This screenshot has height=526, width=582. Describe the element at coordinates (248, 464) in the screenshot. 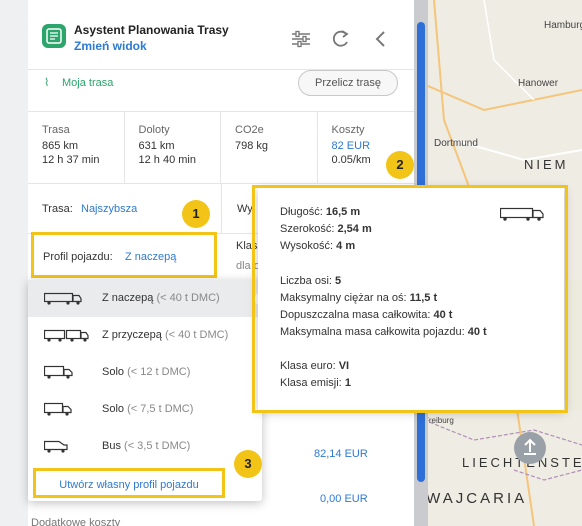

I see `badge-3: 3` at that location.